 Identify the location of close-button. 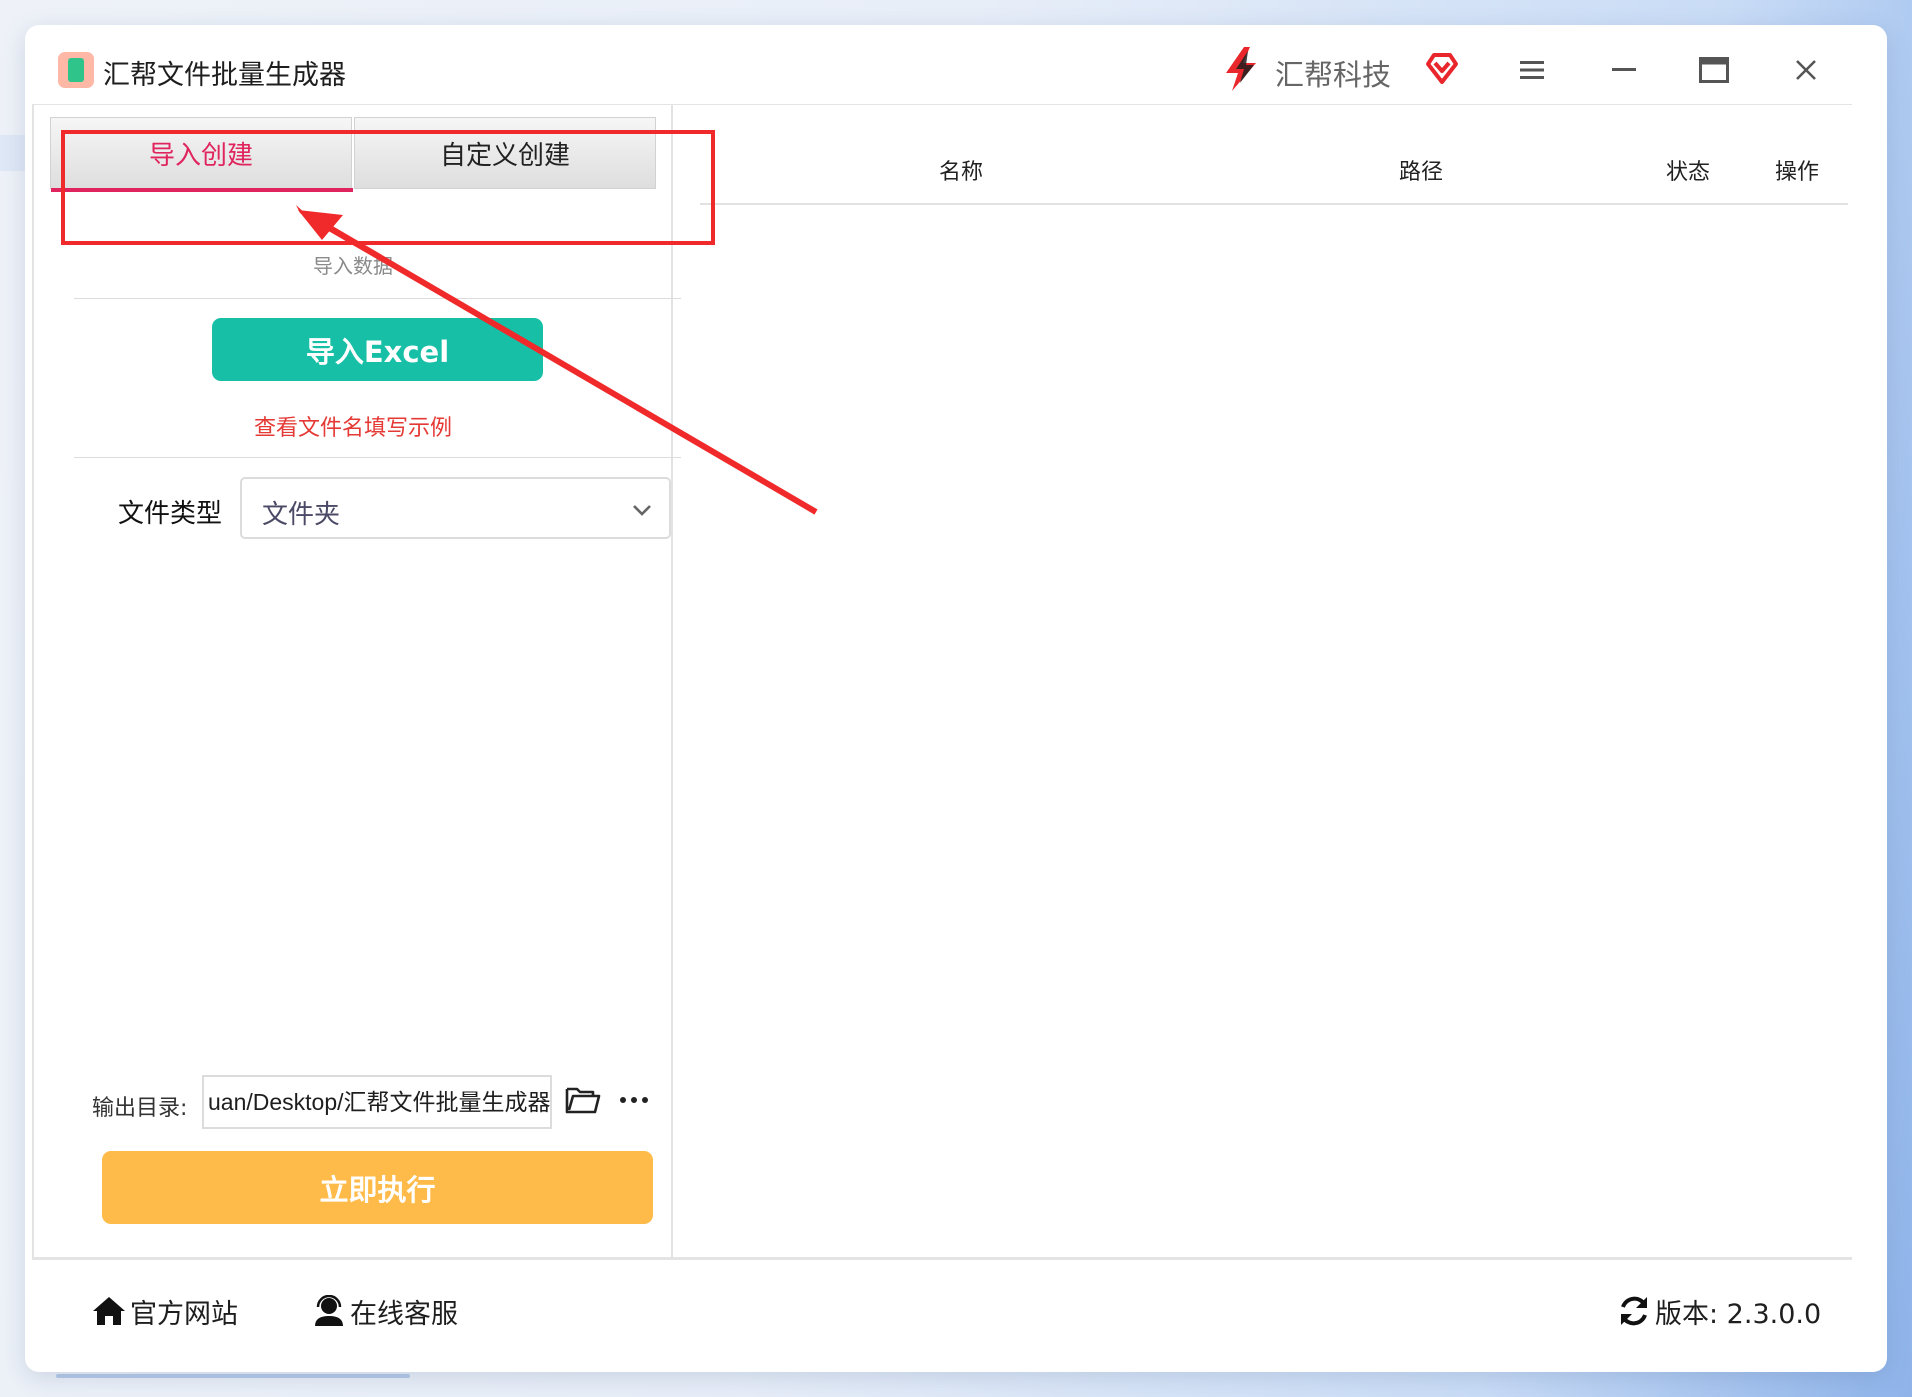
(1806, 70).